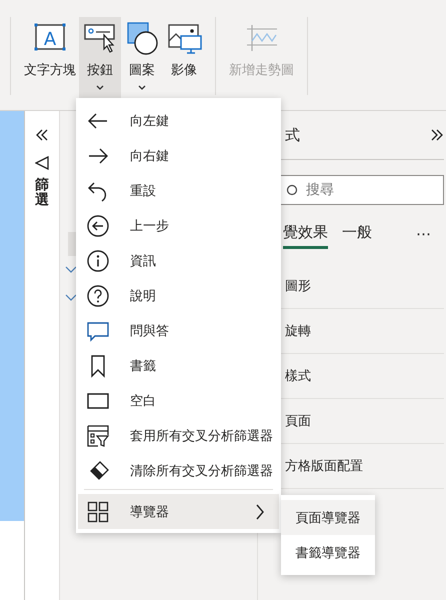 The height and width of the screenshot is (600, 446). What do you see at coordinates (298, 286) in the screenshot?
I see `section-header: 圖形` at bounding box center [298, 286].